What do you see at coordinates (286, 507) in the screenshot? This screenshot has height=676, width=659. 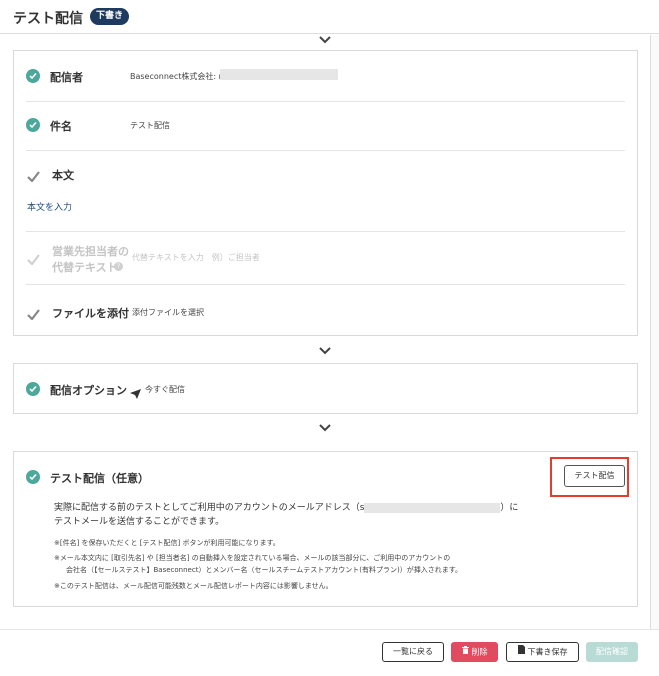 I see `test-send-description: 実際に配信する前のテストとしてご利用中のアカウントのメールアドレス（s ）に` at bounding box center [286, 507].